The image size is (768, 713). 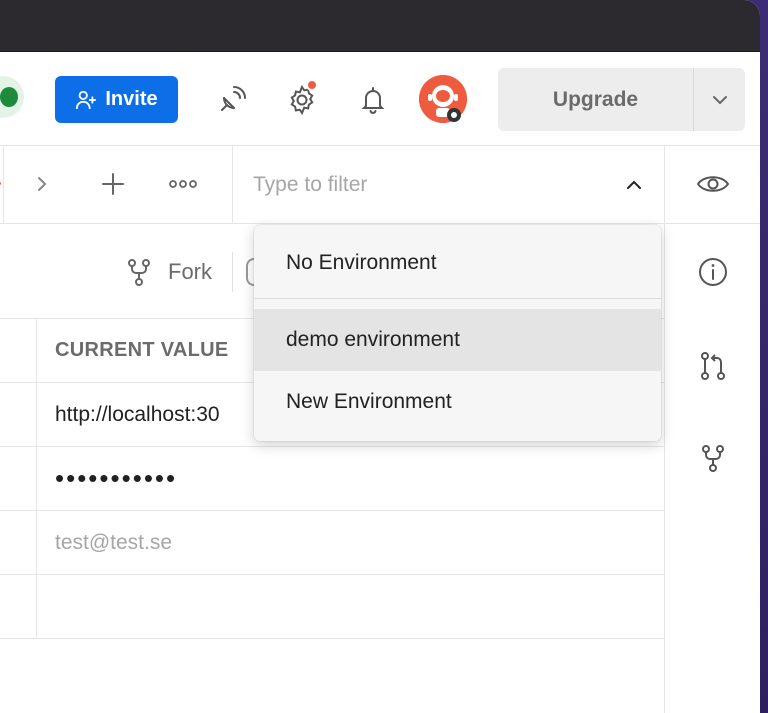 I want to click on environment-option-demo: demo environment, so click(x=457, y=340).